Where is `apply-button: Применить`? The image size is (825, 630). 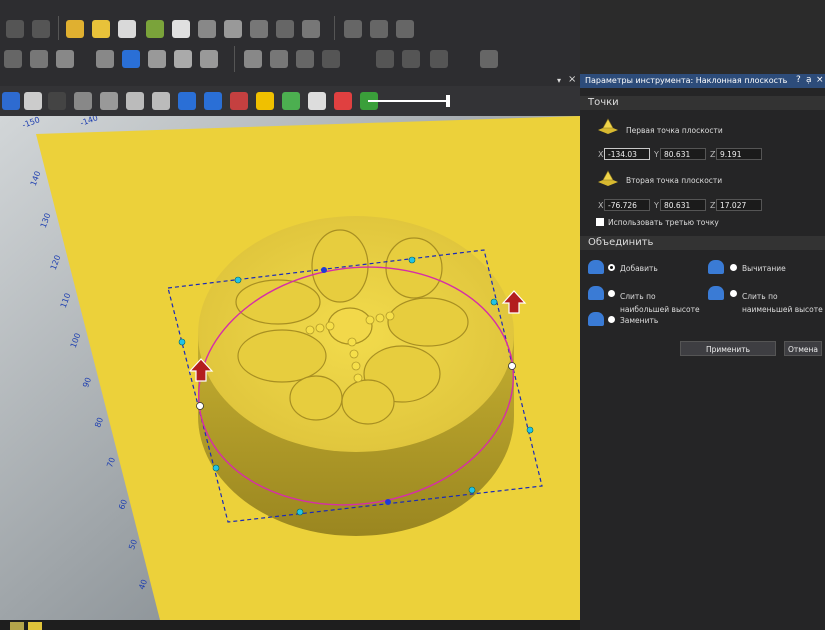 apply-button: Применить is located at coordinates (728, 348).